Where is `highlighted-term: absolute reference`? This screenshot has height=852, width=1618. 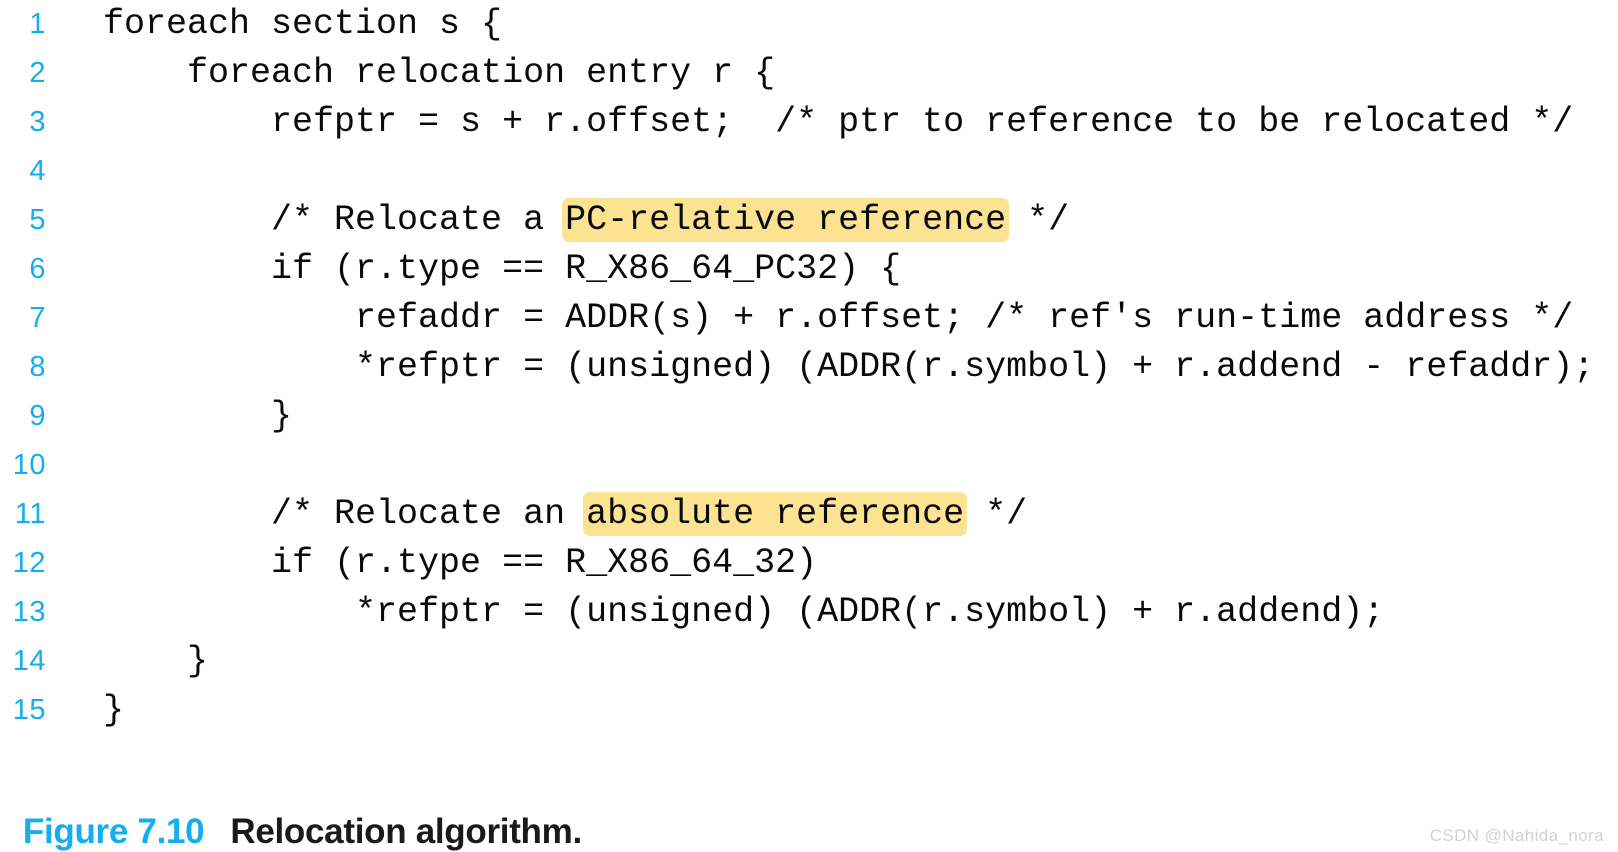
highlighted-term: absolute reference is located at coordinates (775, 514).